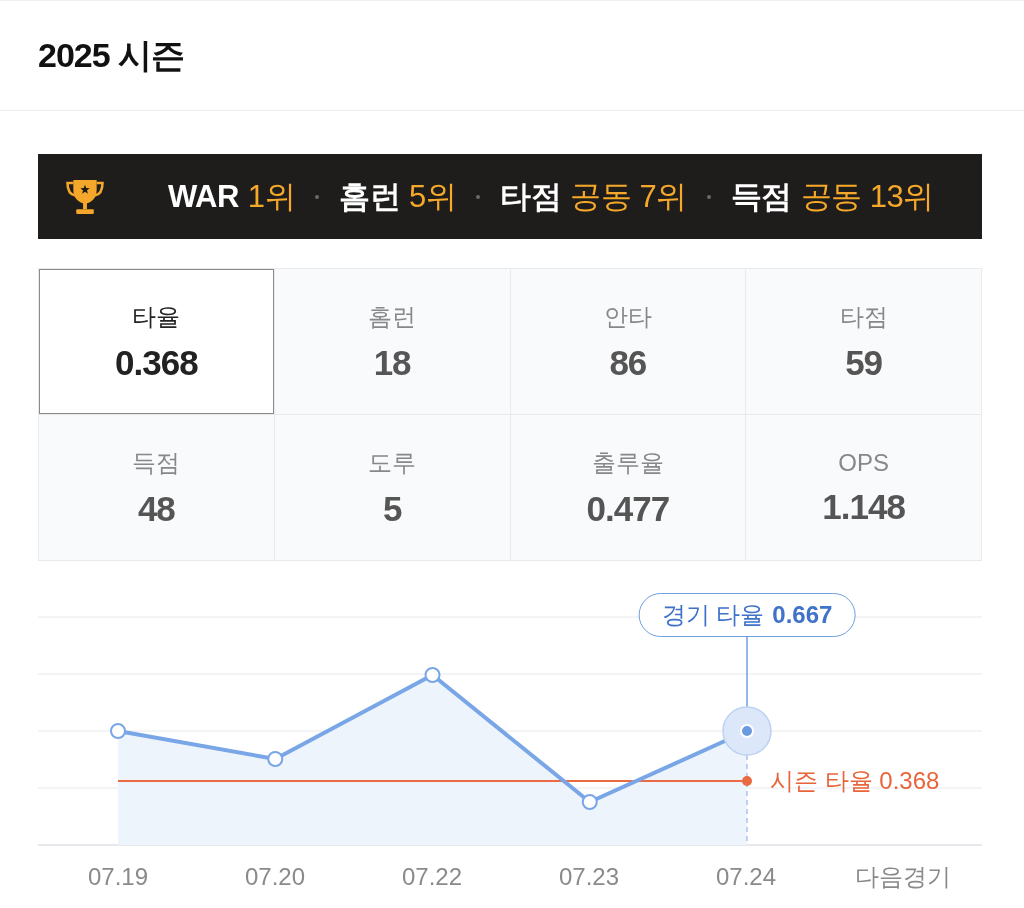  What do you see at coordinates (392, 487) in the screenshot?
I see `stat-tab: 도루 5` at bounding box center [392, 487].